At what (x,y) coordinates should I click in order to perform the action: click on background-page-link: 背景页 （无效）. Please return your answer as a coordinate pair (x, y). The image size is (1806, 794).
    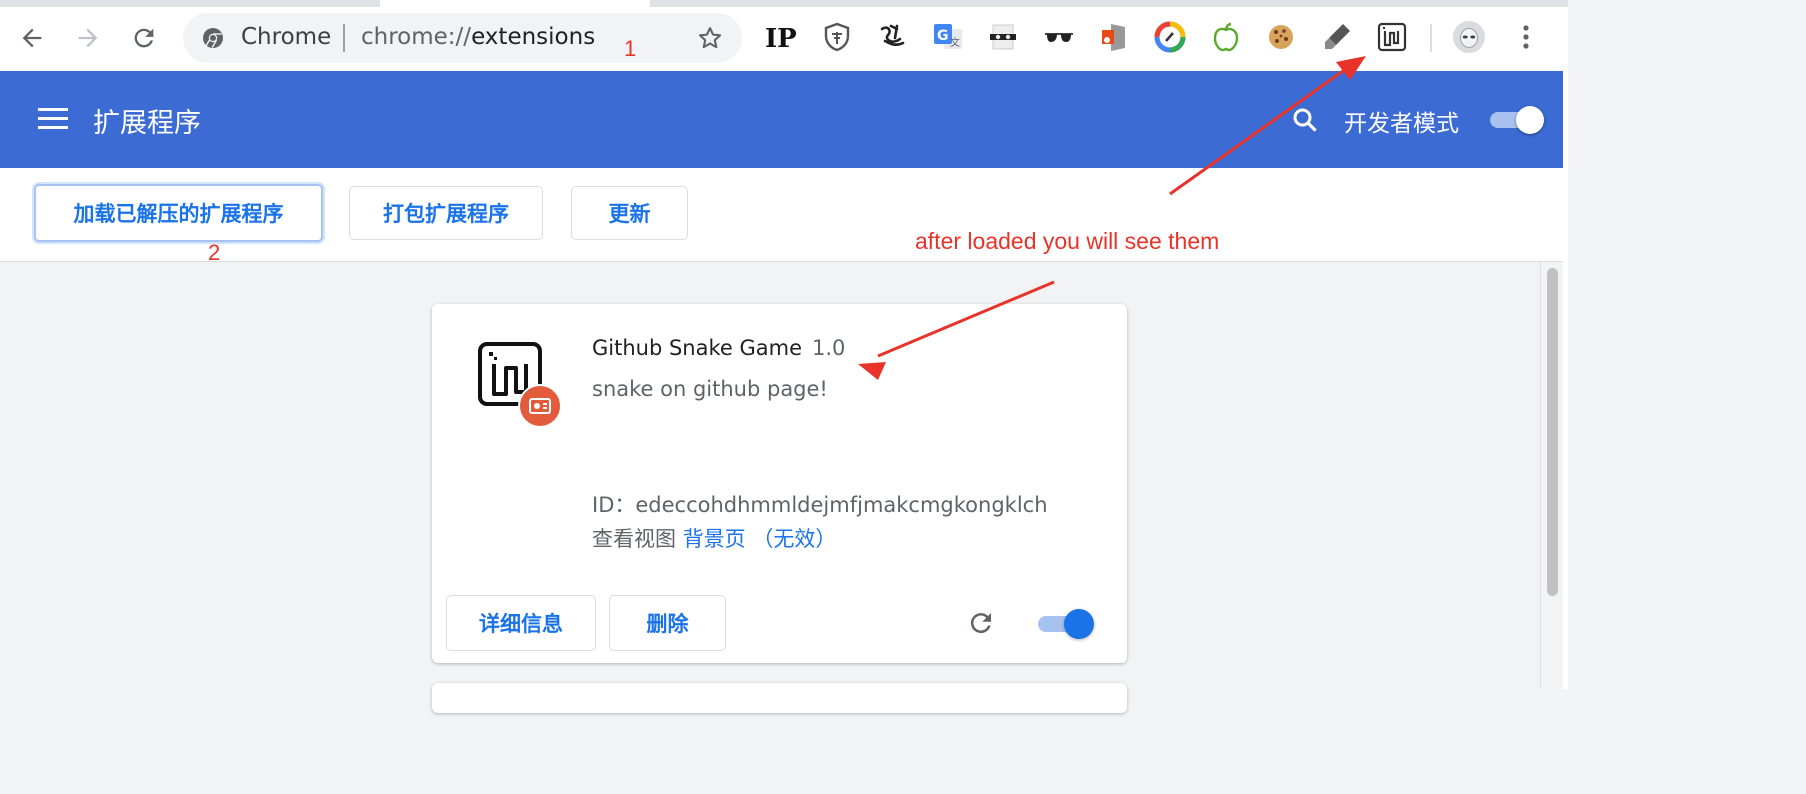
    Looking at the image, I should click on (760, 539).